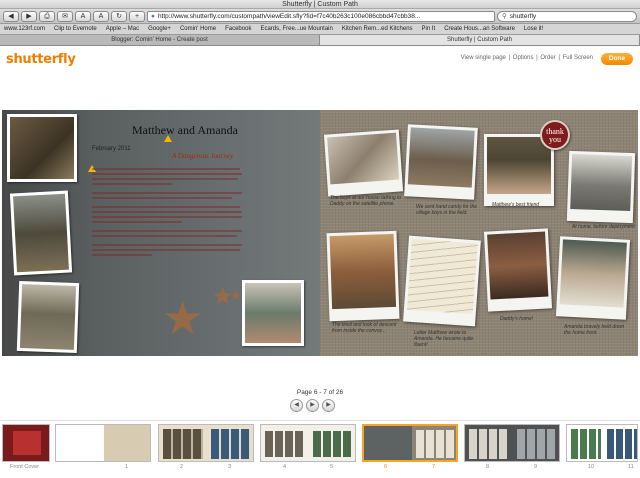  Describe the element at coordinates (533, 29) in the screenshot. I see `bookmark-item: Lose it!` at that location.